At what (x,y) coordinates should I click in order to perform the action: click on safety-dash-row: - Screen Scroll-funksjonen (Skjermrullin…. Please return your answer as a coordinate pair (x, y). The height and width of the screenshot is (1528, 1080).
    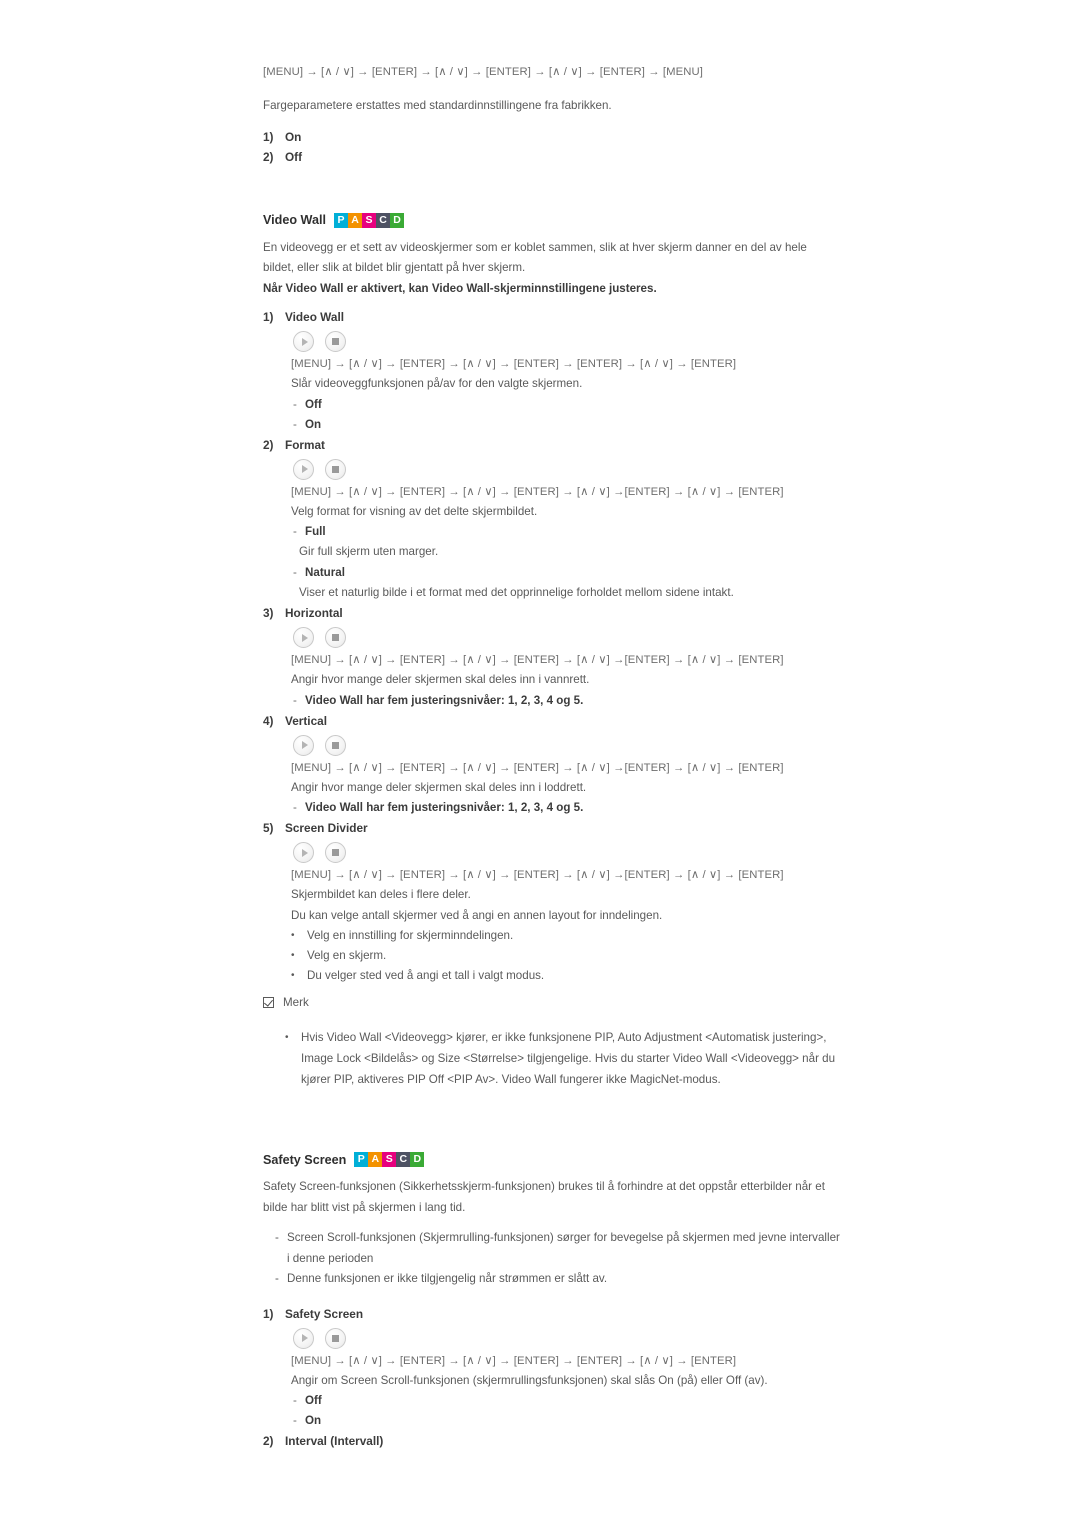
    Looking at the image, I should click on (558, 1248).